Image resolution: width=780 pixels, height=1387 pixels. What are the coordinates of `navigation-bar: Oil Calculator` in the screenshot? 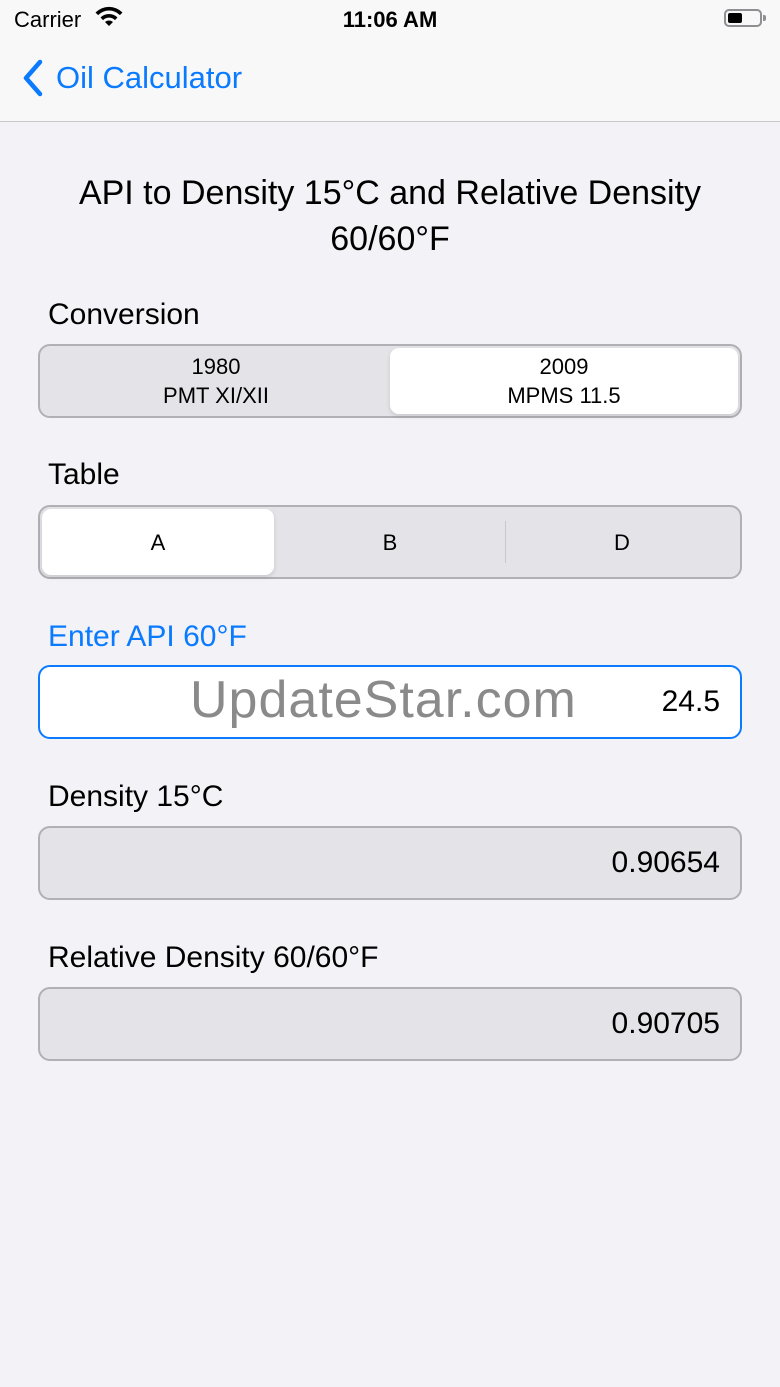 It's located at (390, 81).